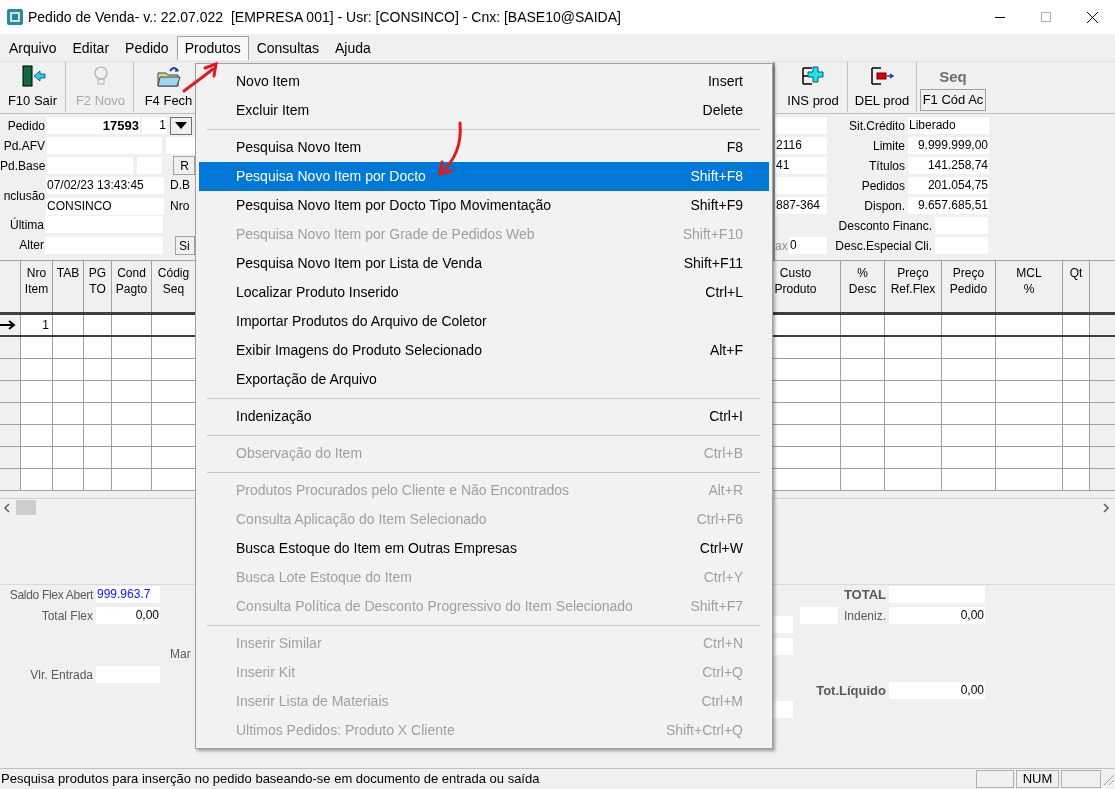 The image size is (1115, 789). I want to click on credit-value-field: 9.657.685,51, so click(948, 205).